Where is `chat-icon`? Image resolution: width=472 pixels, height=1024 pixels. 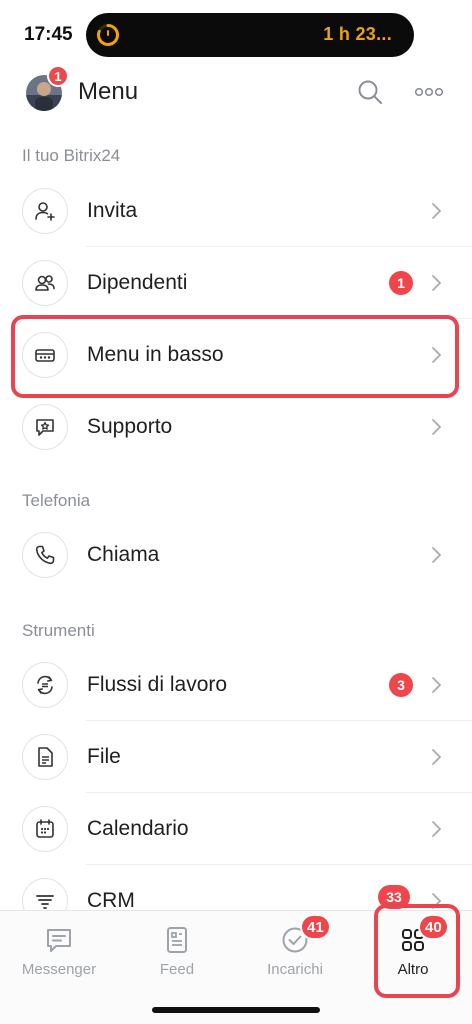 chat-icon is located at coordinates (59, 940).